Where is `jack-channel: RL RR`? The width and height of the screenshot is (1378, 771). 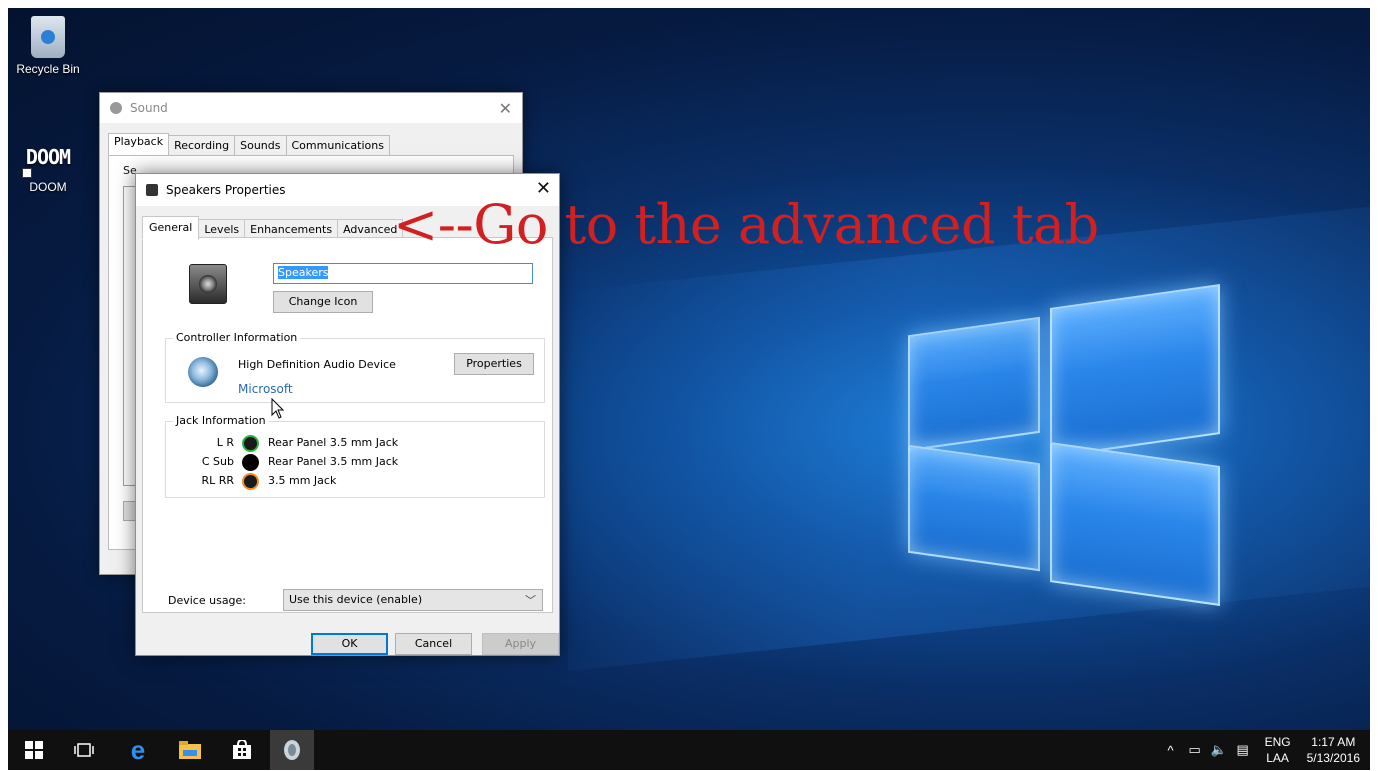 jack-channel: RL RR is located at coordinates (217, 480).